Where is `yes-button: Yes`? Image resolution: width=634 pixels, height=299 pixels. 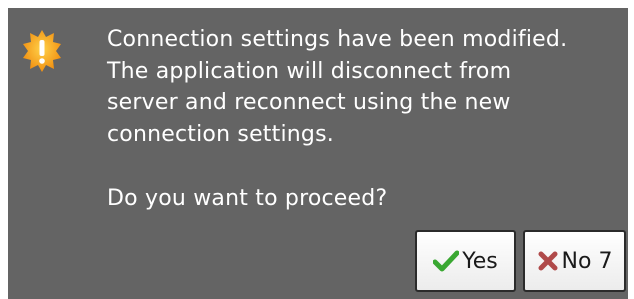
yes-button: Yes is located at coordinates (465, 261).